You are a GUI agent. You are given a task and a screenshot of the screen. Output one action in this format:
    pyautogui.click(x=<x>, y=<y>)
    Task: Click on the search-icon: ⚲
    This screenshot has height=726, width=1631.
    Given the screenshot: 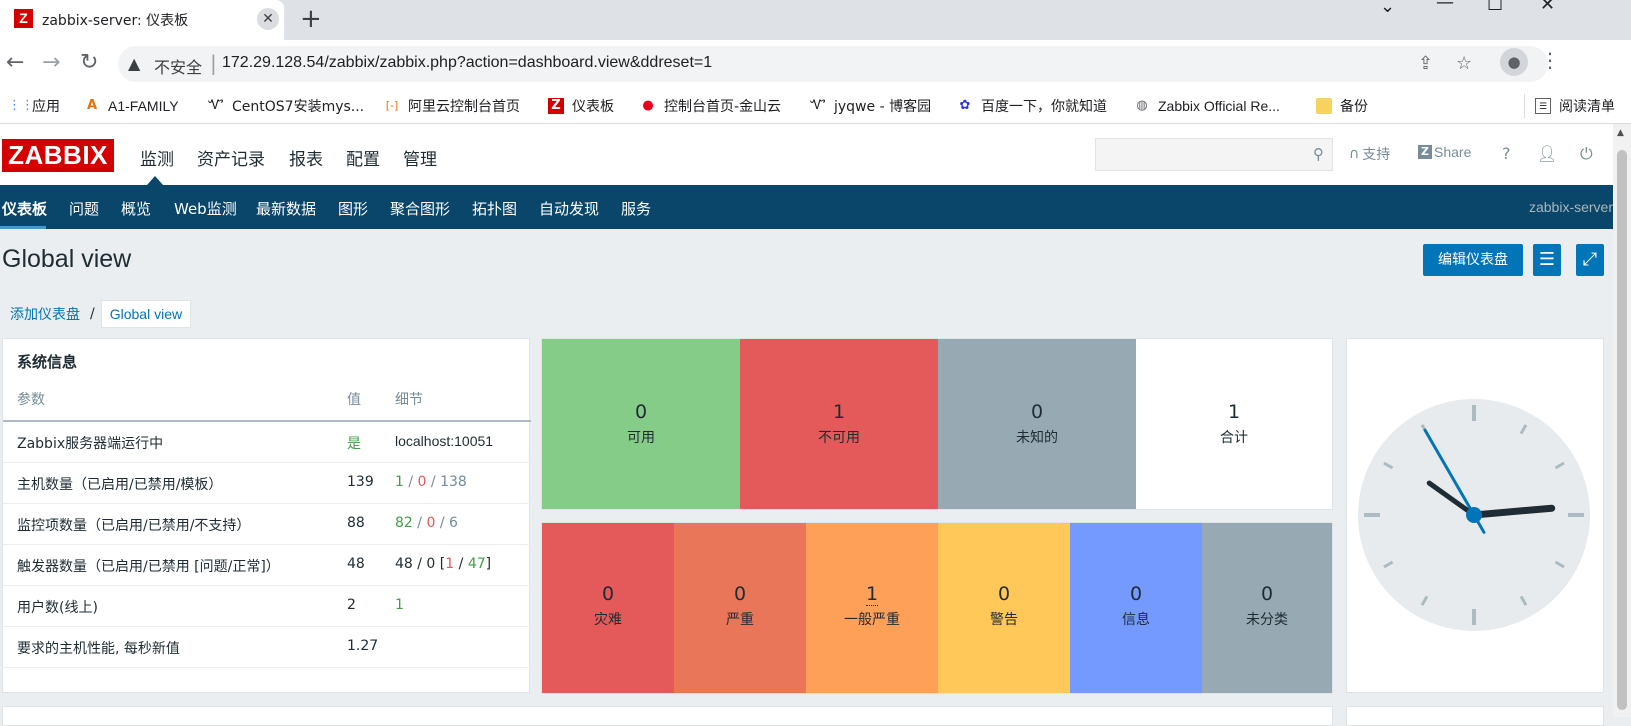 What is the action you would take?
    pyautogui.click(x=1318, y=154)
    